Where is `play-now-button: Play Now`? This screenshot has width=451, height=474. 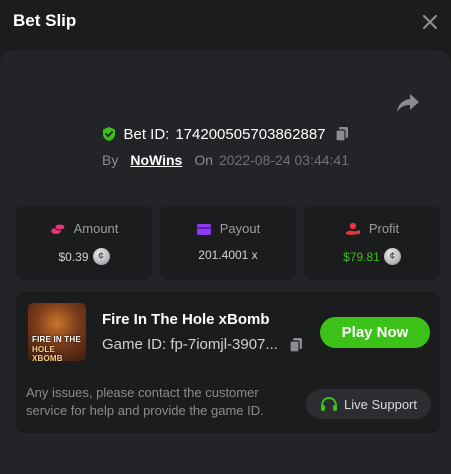
play-now-button: Play Now is located at coordinates (375, 332).